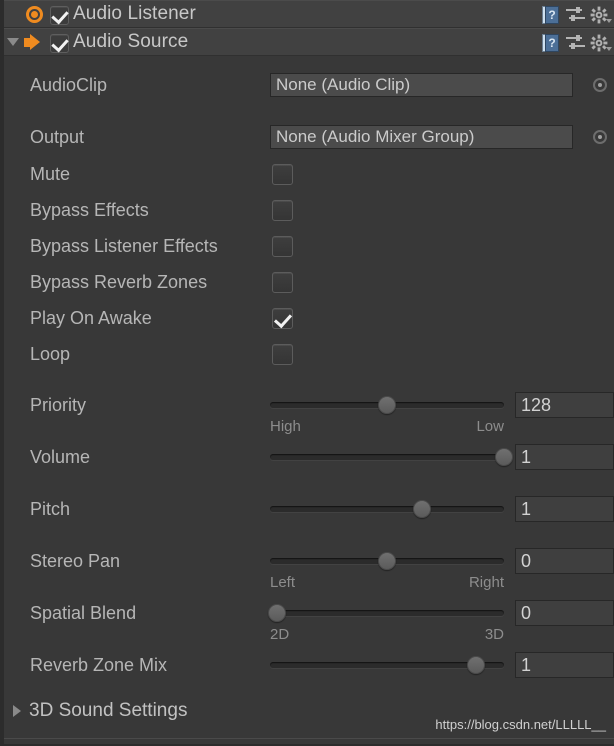  I want to click on volume-slider, so click(391, 456).